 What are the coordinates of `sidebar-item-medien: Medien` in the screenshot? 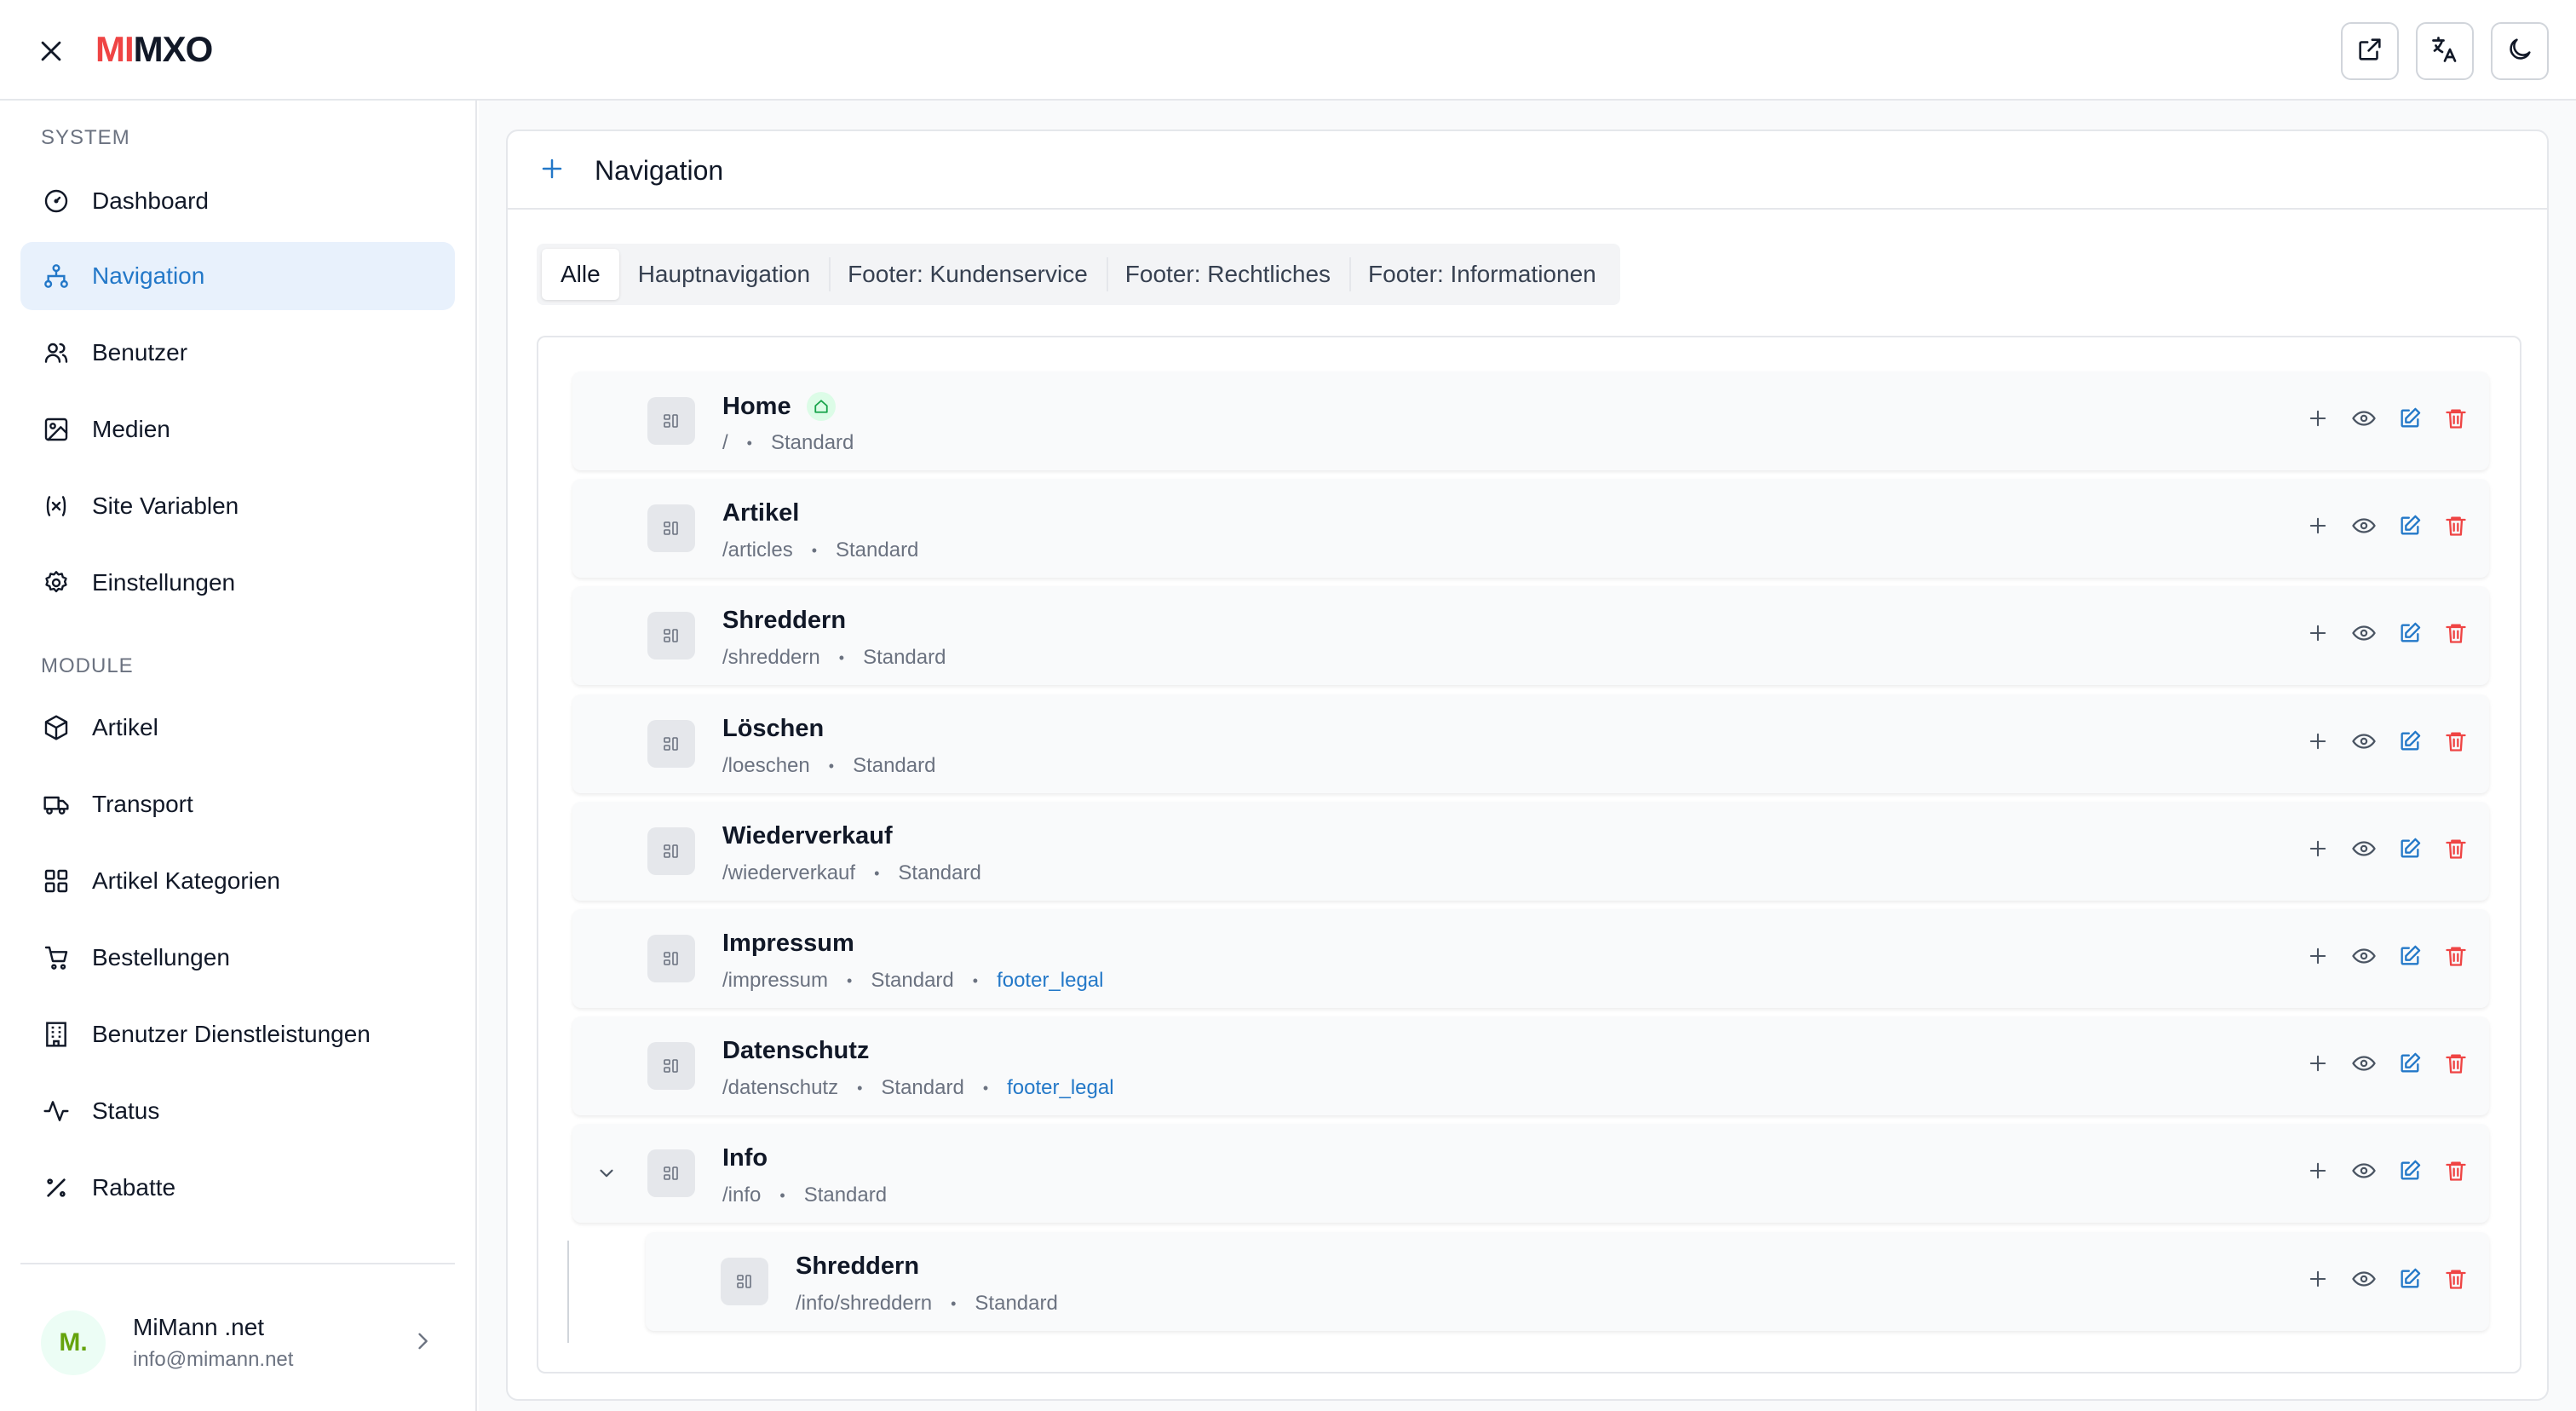 It's located at (238, 429).